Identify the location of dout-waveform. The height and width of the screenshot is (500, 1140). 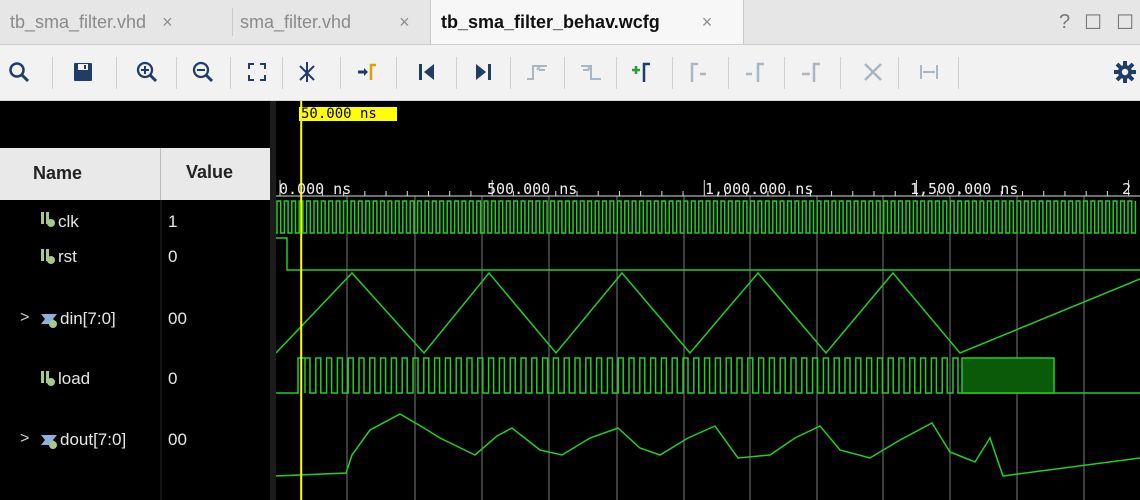
(708, 445).